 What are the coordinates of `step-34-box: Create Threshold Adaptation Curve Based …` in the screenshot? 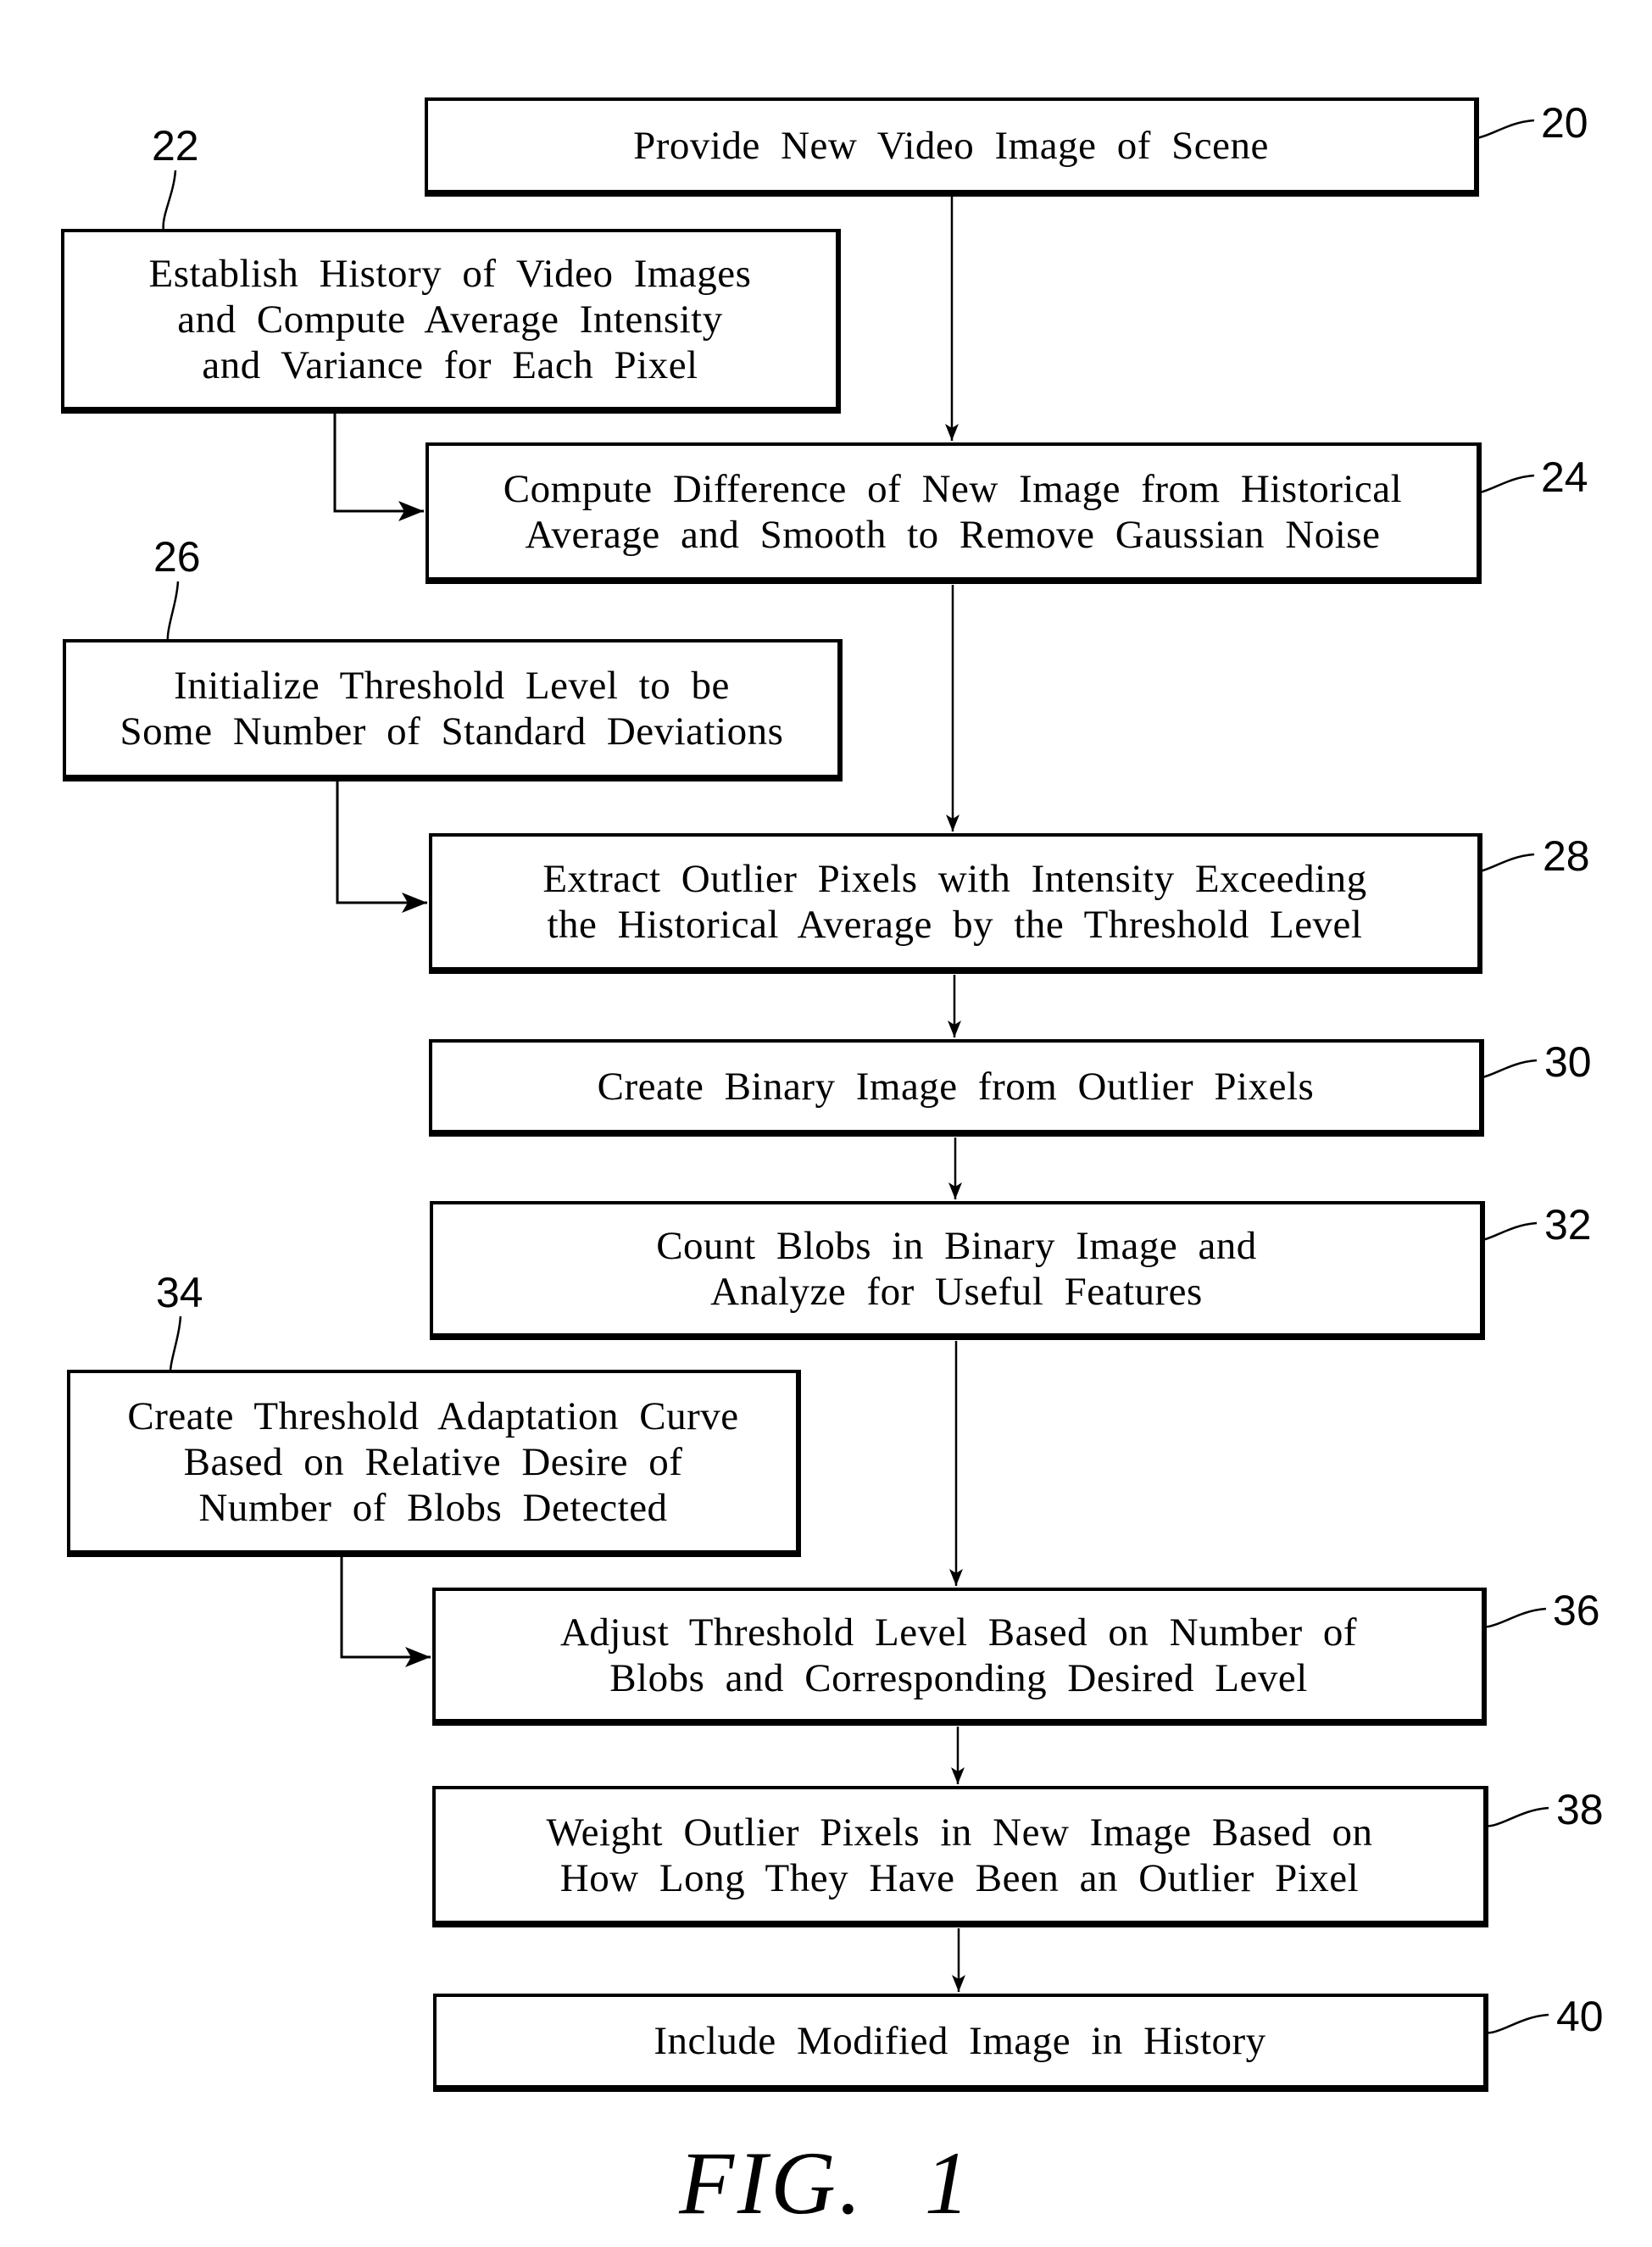 It's located at (434, 1463).